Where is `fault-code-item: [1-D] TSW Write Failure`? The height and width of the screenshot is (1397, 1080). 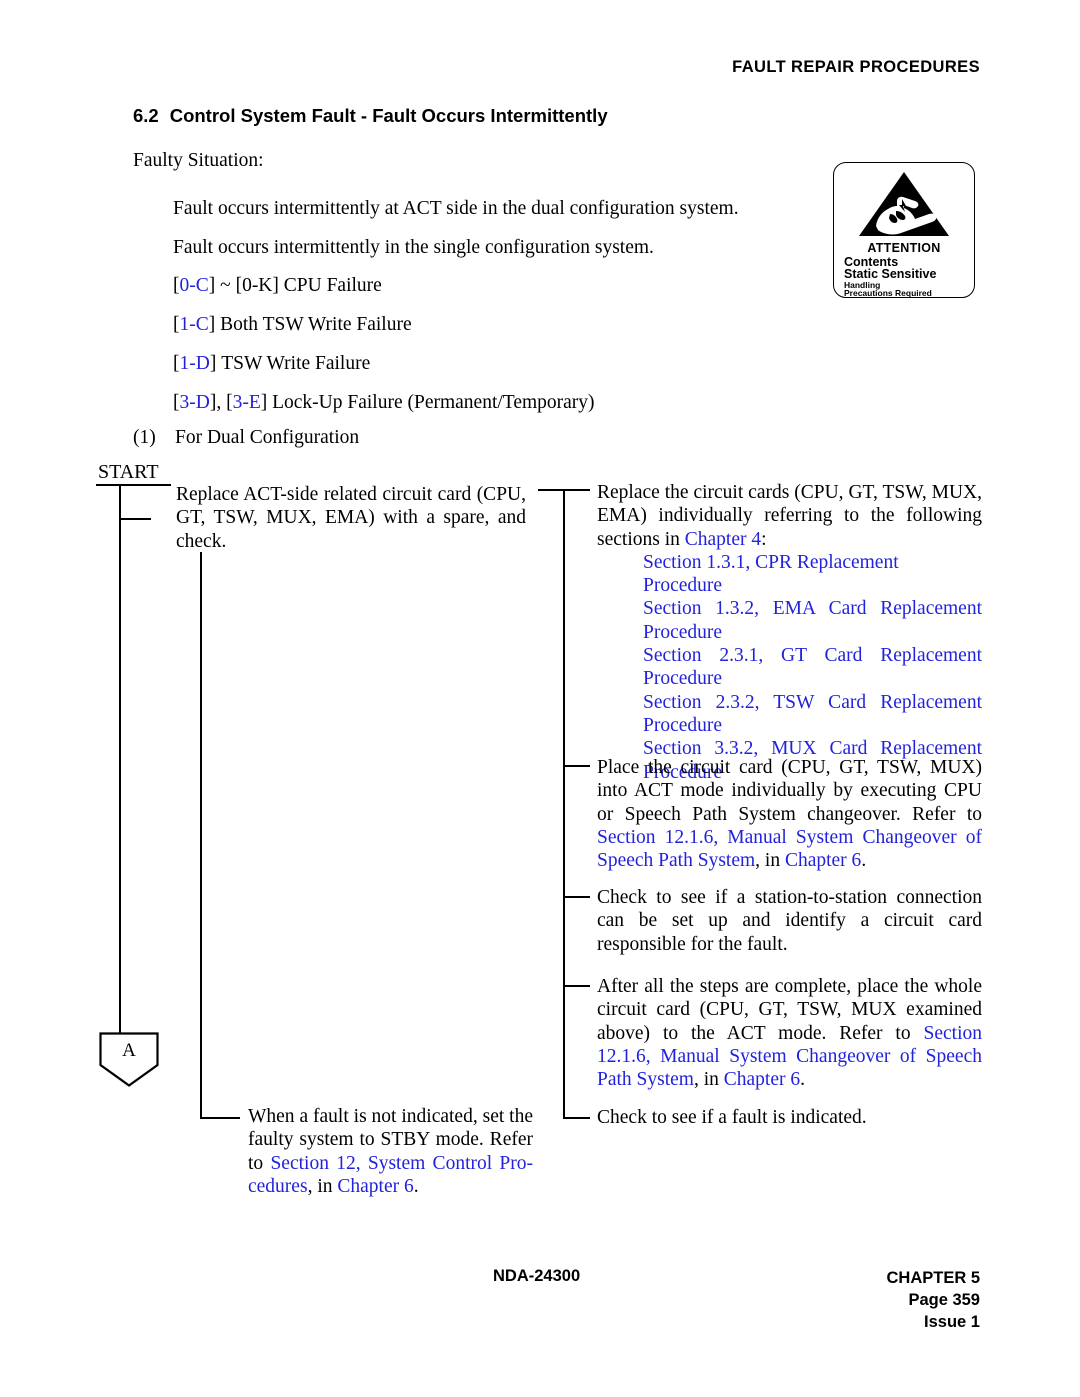 fault-code-item: [1-D] TSW Write Failure is located at coordinates (271, 363).